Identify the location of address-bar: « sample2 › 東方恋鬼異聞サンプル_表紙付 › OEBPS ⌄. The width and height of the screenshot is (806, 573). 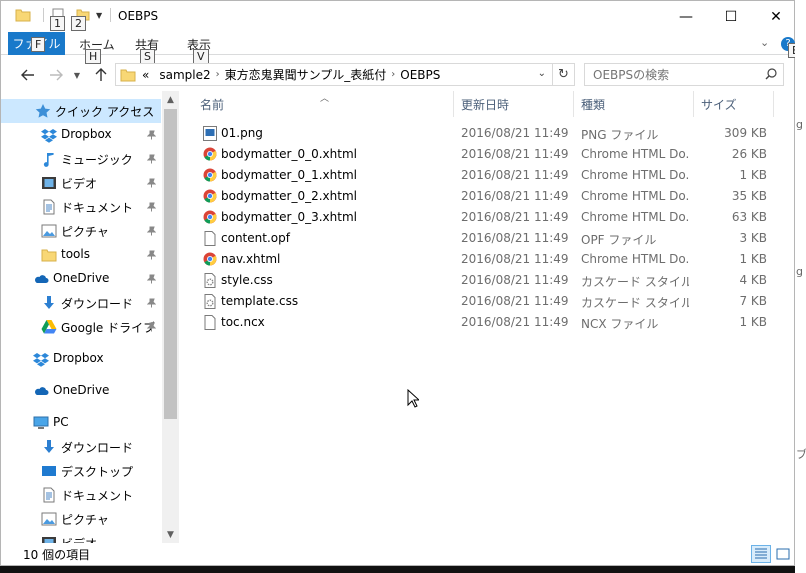
(334, 74).